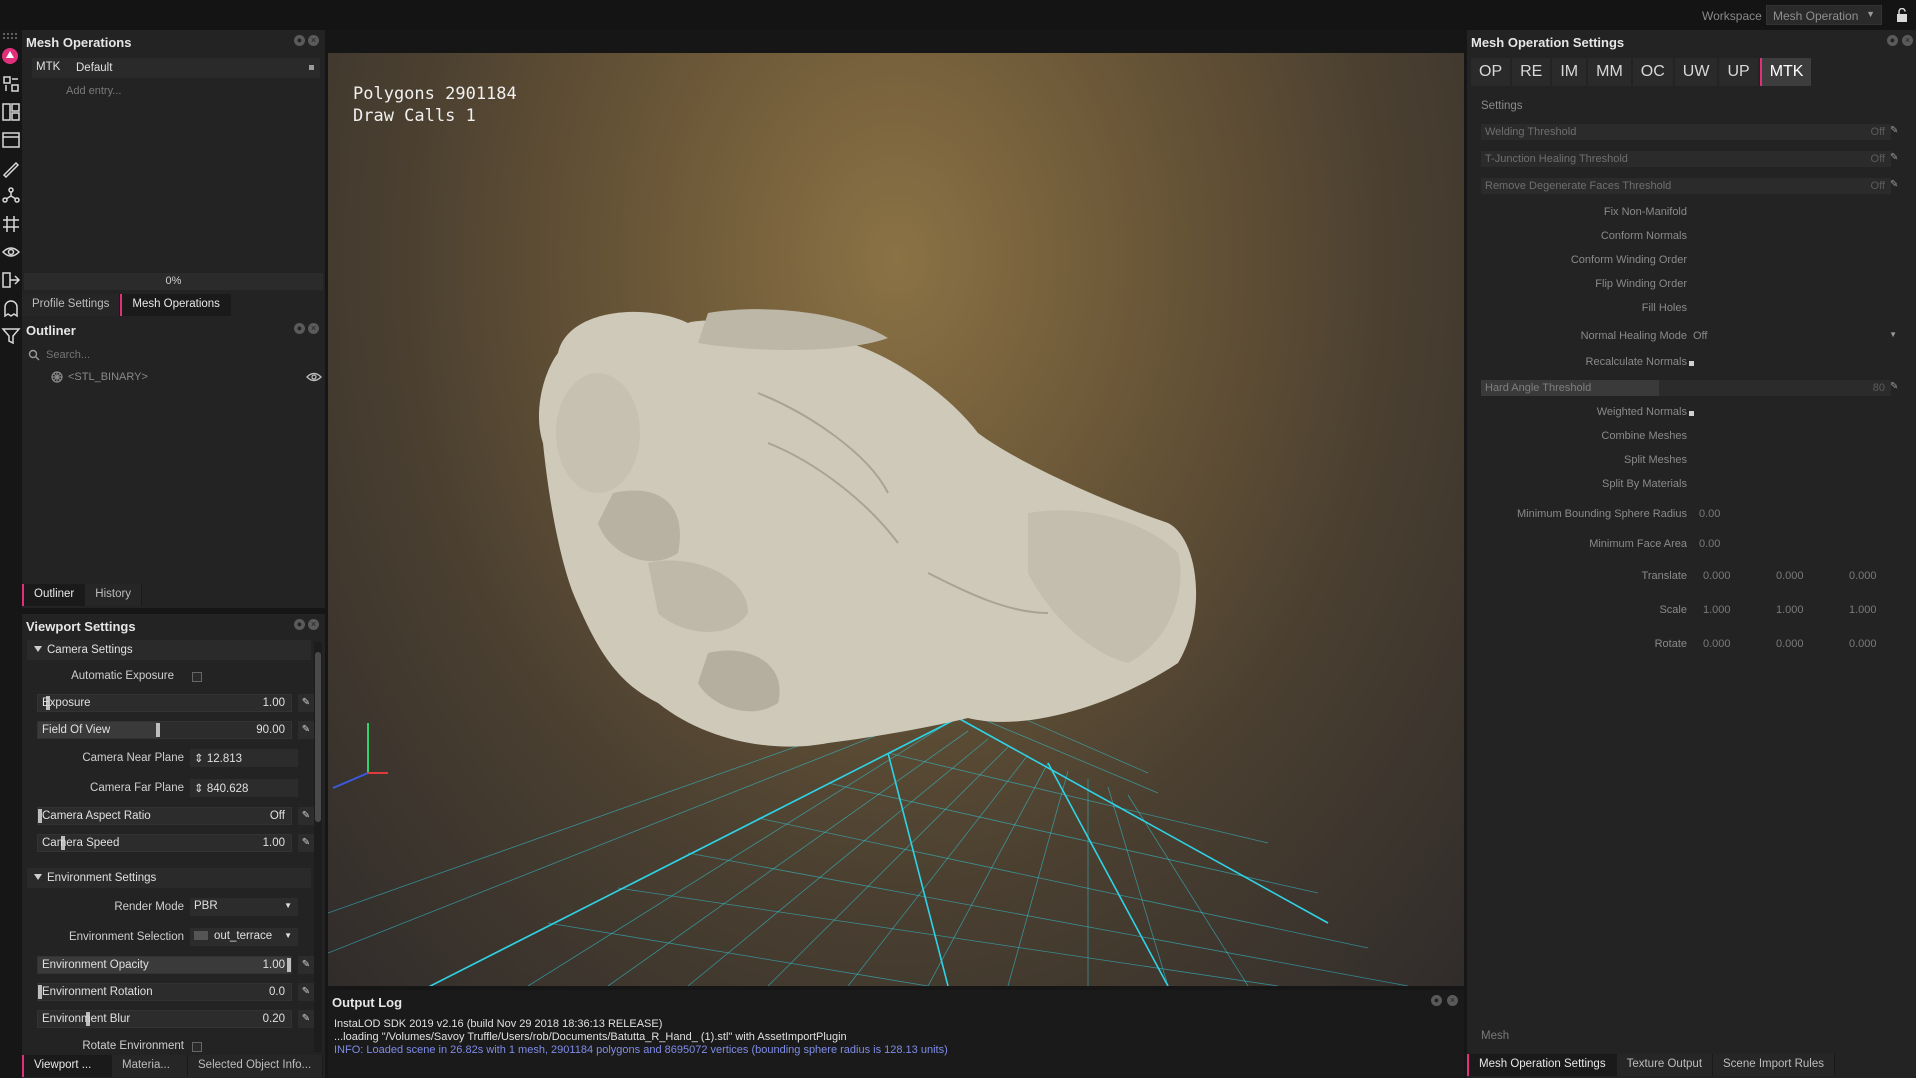 This screenshot has width=1916, height=1078. Describe the element at coordinates (1738, 72) in the screenshot. I see `tab-up: UP` at that location.